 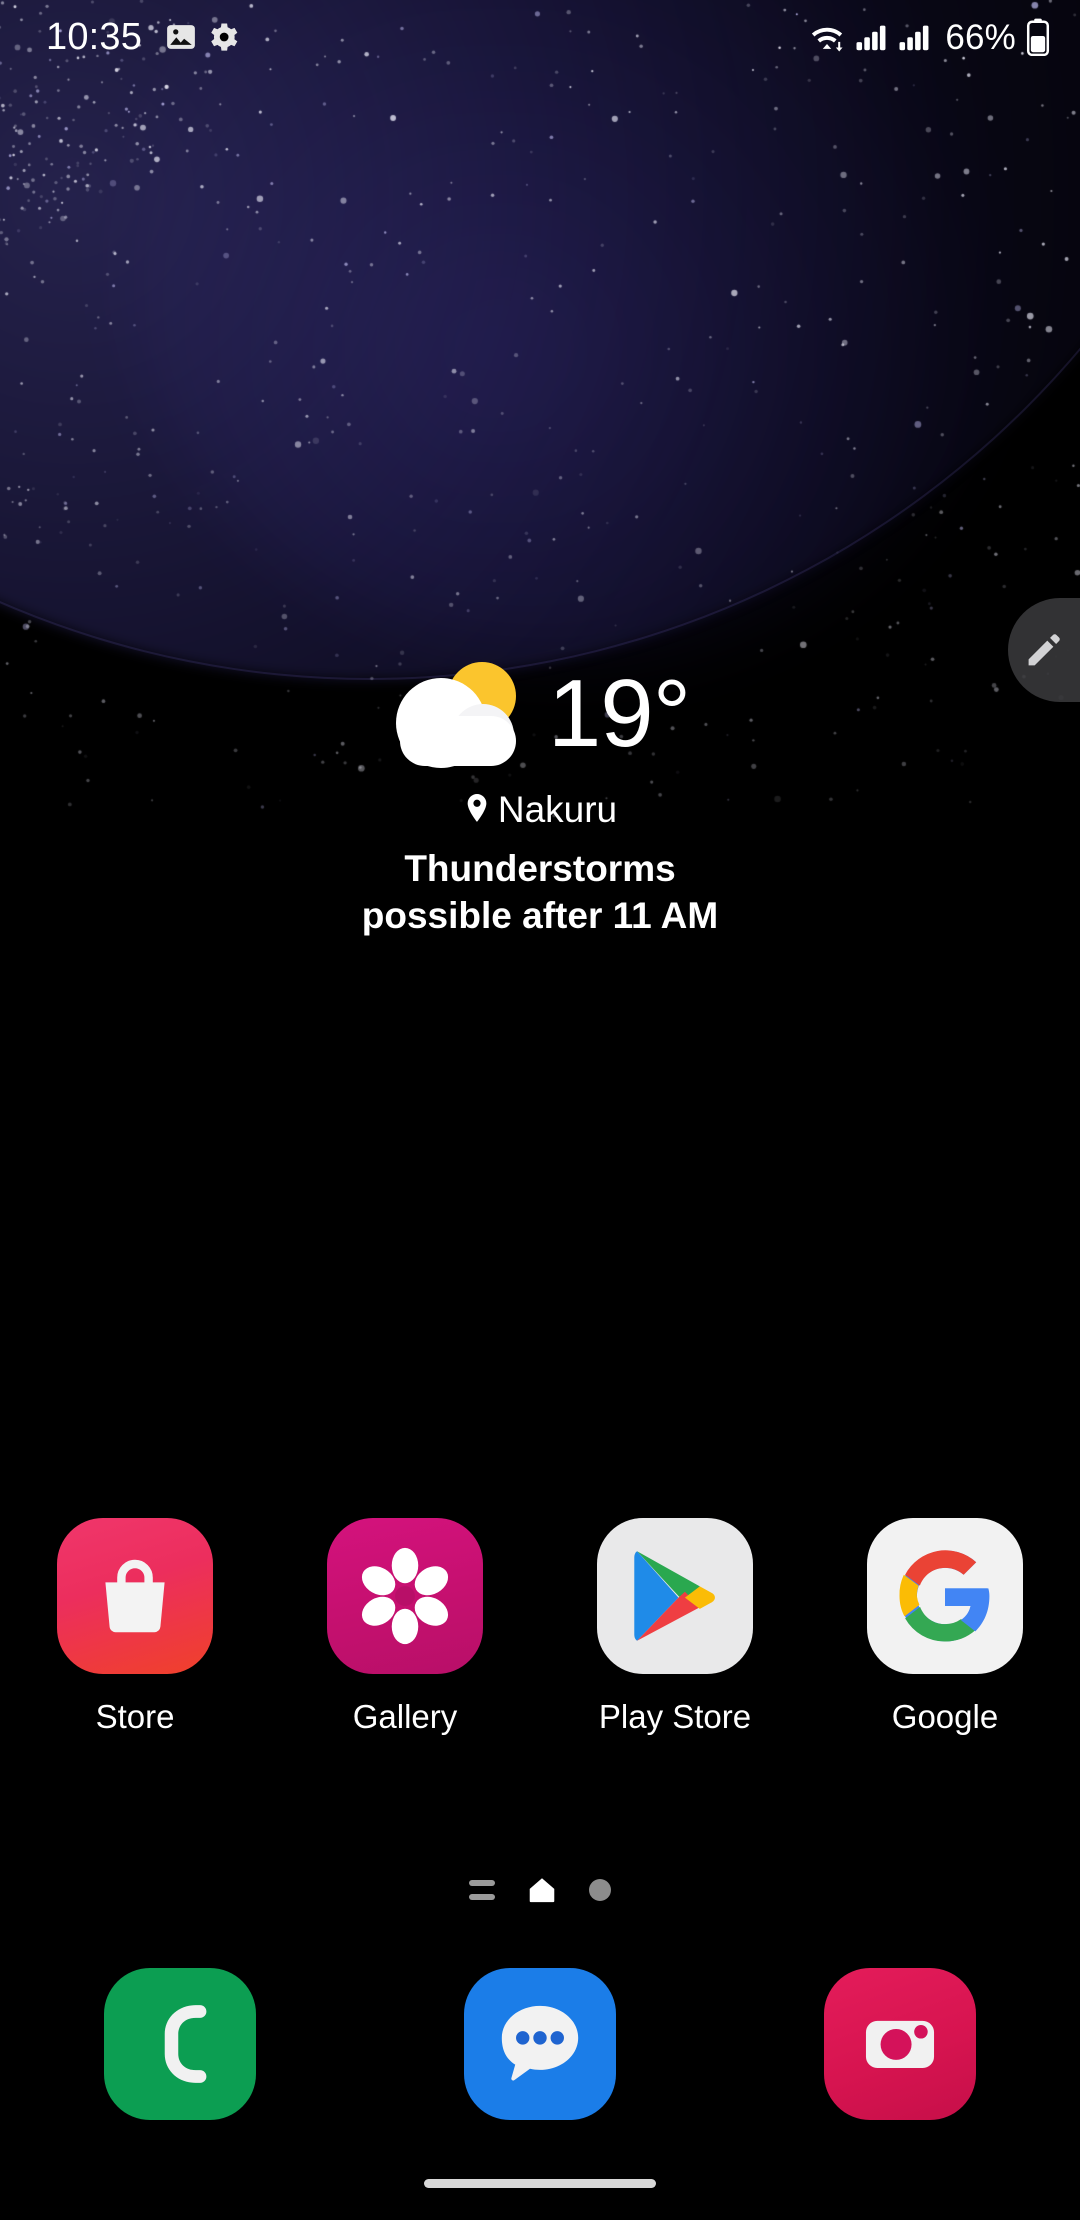 I want to click on pencil-icon, so click(x=1044, y=650).